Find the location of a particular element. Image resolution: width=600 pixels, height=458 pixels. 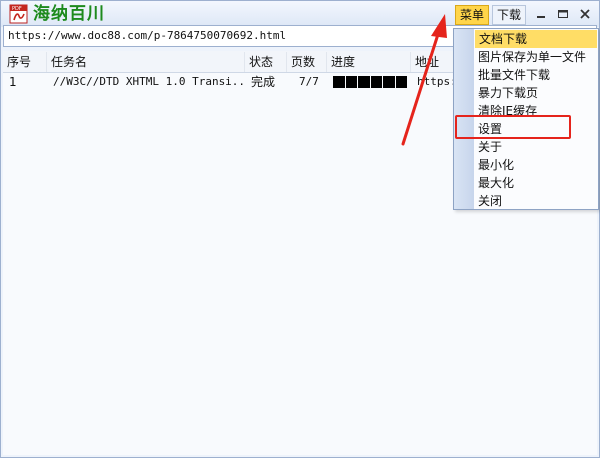

maximize-icon is located at coordinates (563, 14).